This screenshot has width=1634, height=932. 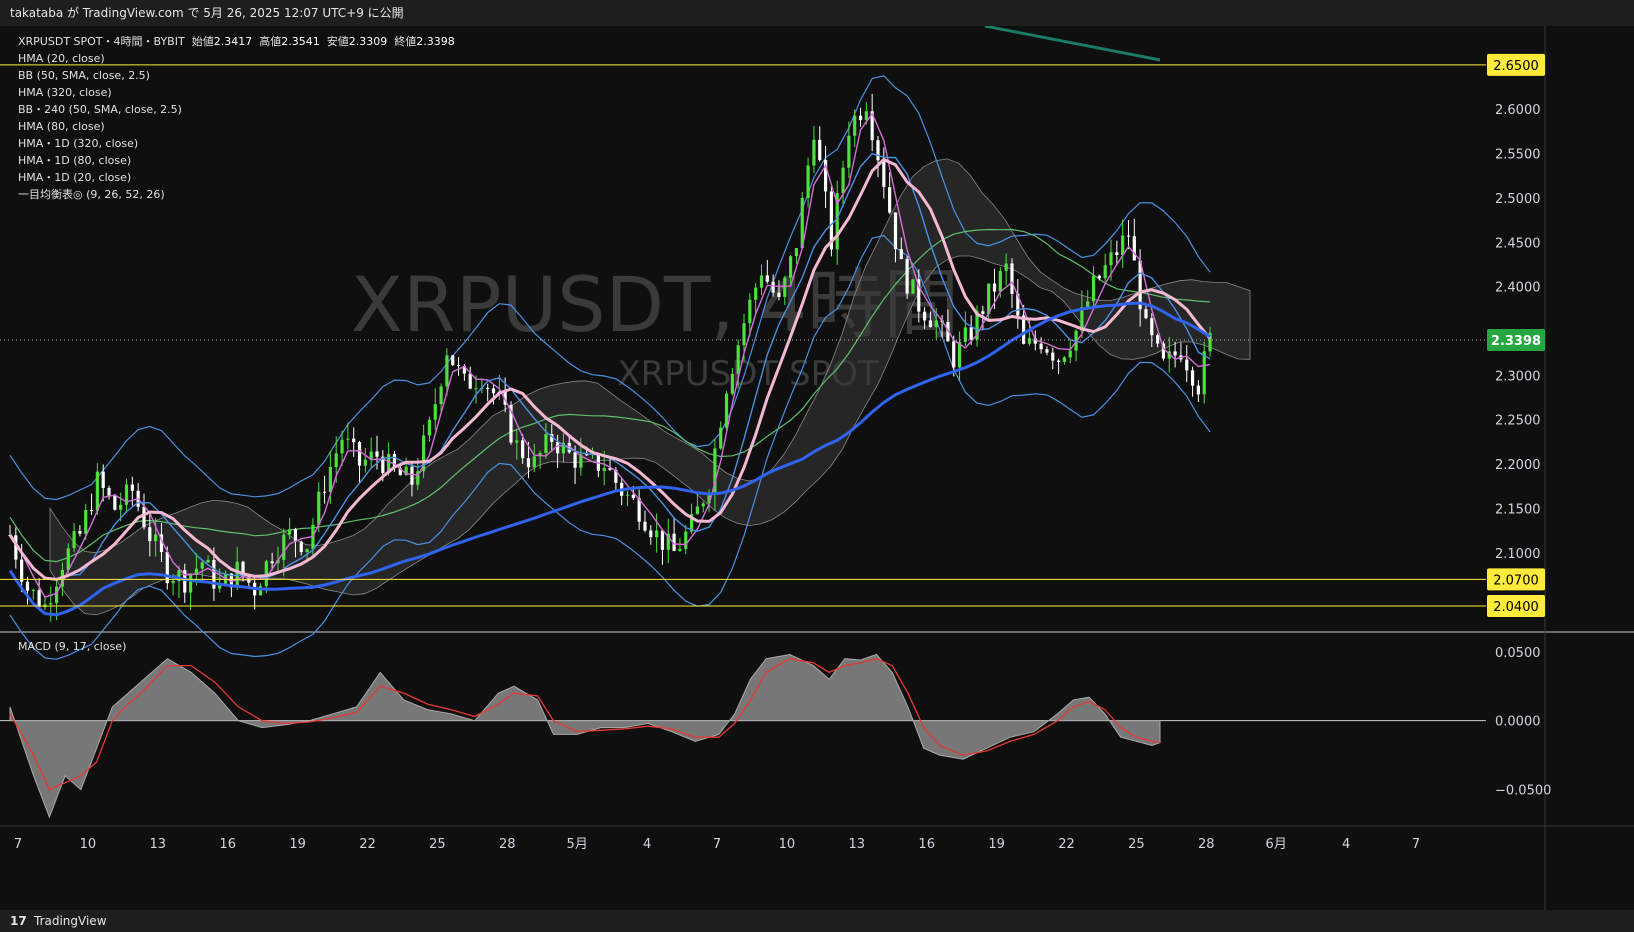 What do you see at coordinates (577, 844) in the screenshot?
I see `time-tick-label: 5月` at bounding box center [577, 844].